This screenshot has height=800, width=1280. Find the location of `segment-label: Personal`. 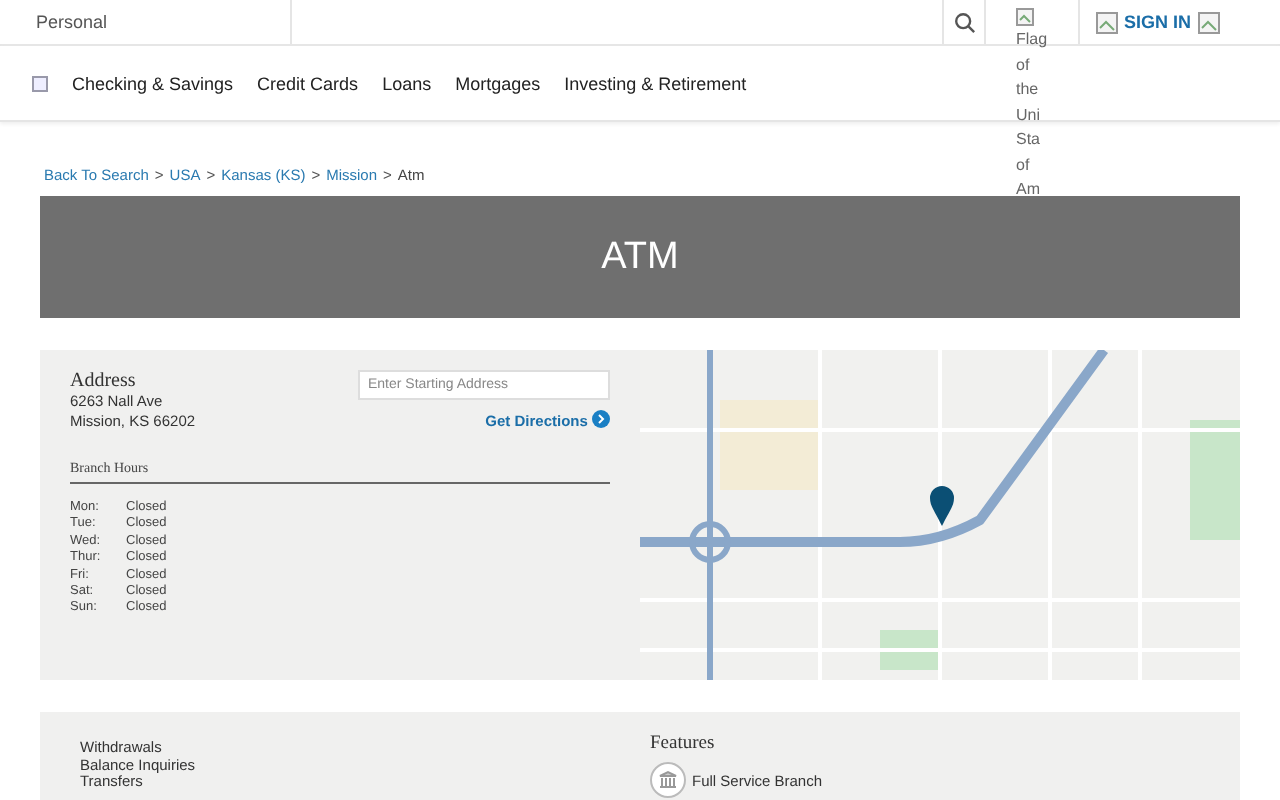

segment-label: Personal is located at coordinates (146, 22).